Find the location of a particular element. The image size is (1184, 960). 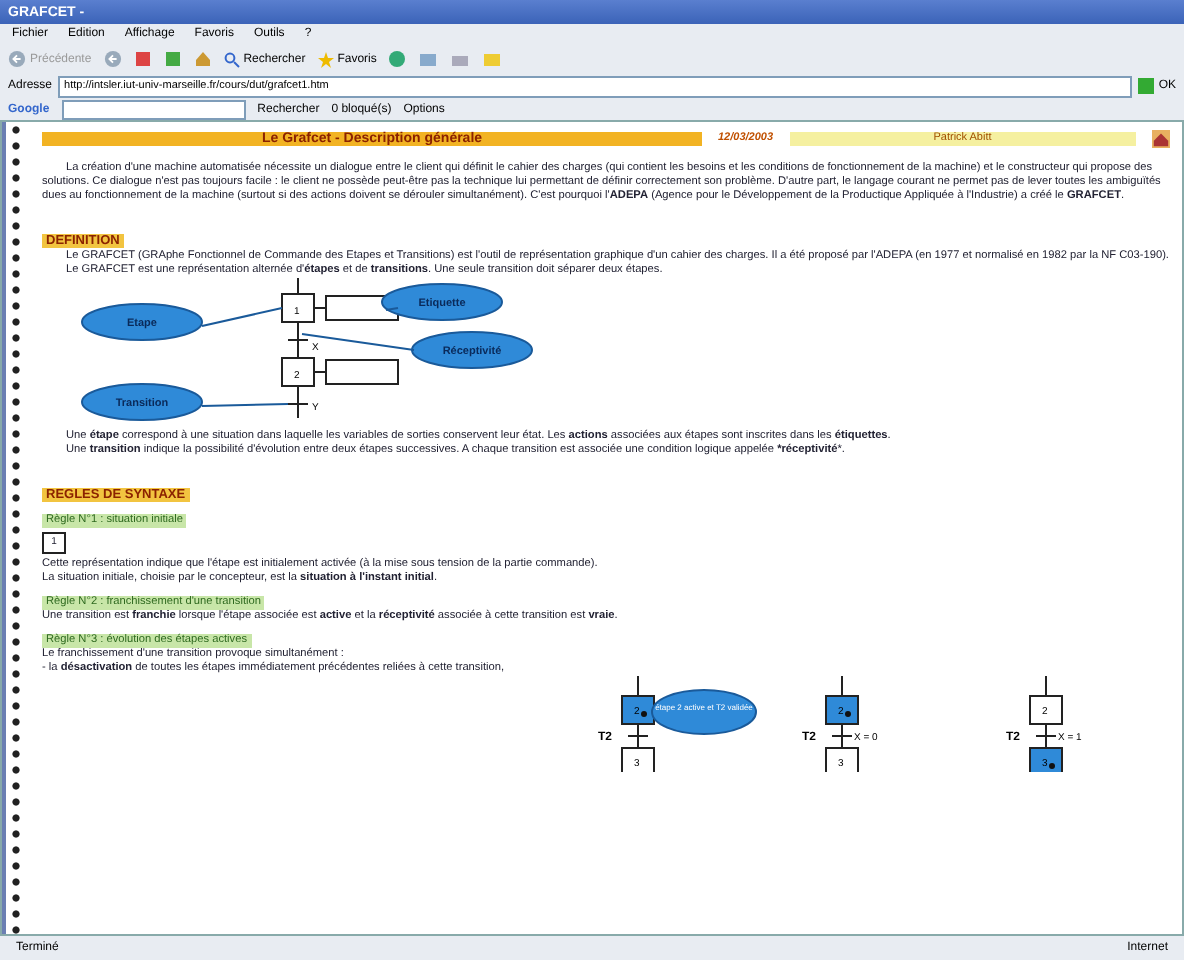

forward-arrow-icon is located at coordinates (112, 59).